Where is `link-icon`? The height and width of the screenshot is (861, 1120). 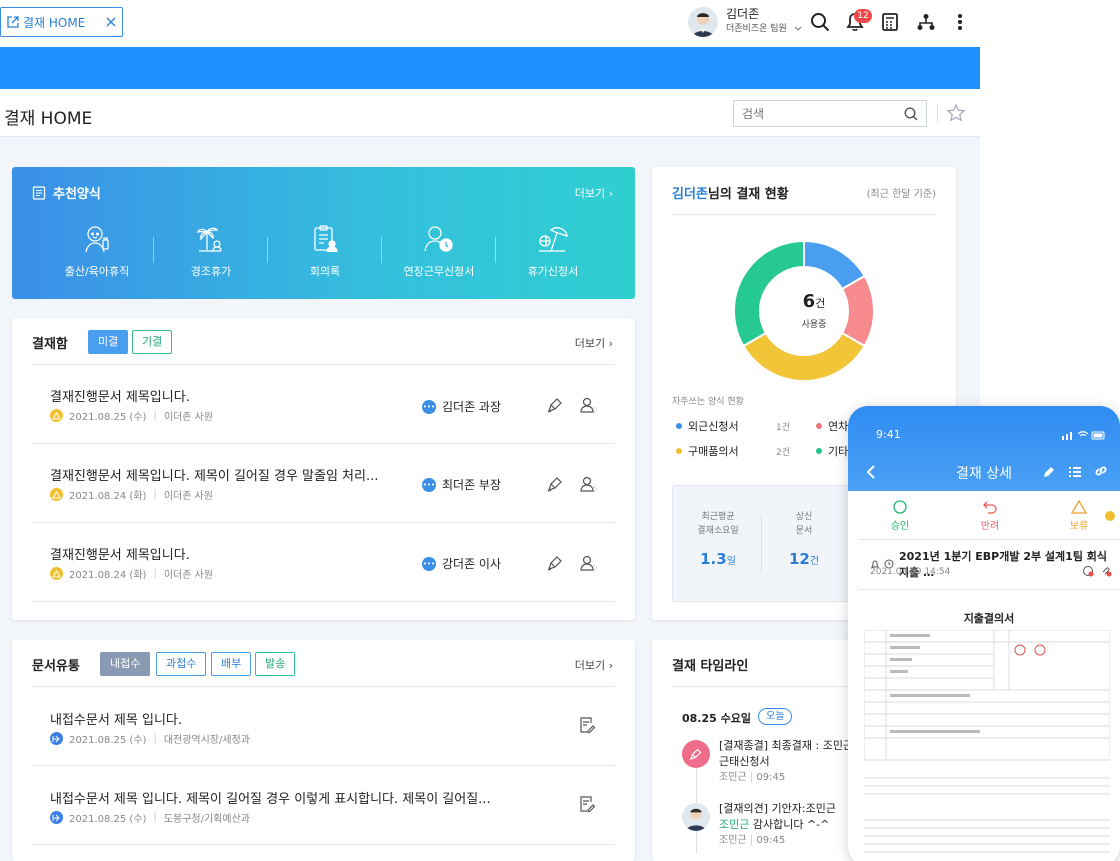
link-icon is located at coordinates (1101, 471).